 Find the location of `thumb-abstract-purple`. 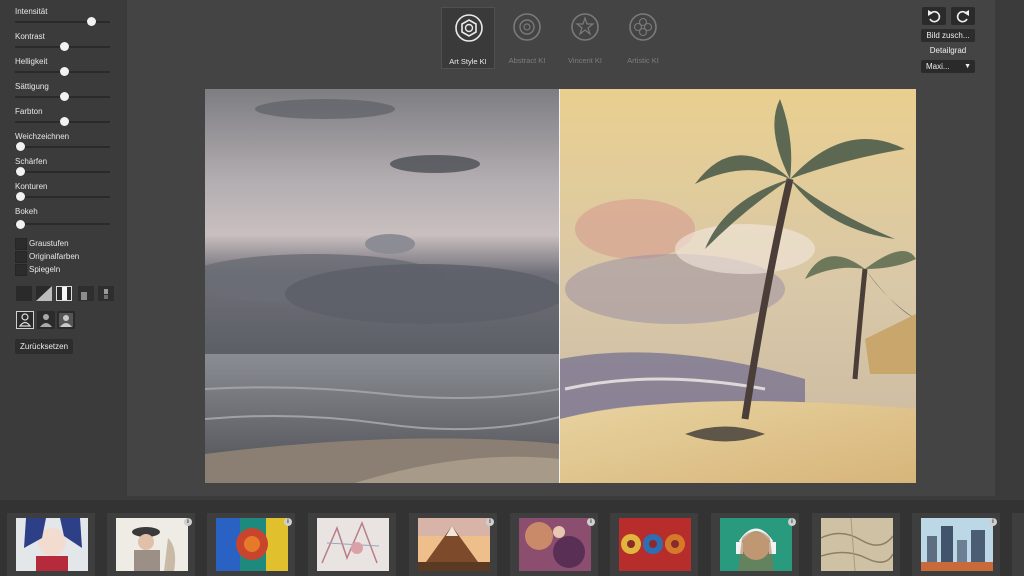

thumb-abstract-purple is located at coordinates (555, 544).